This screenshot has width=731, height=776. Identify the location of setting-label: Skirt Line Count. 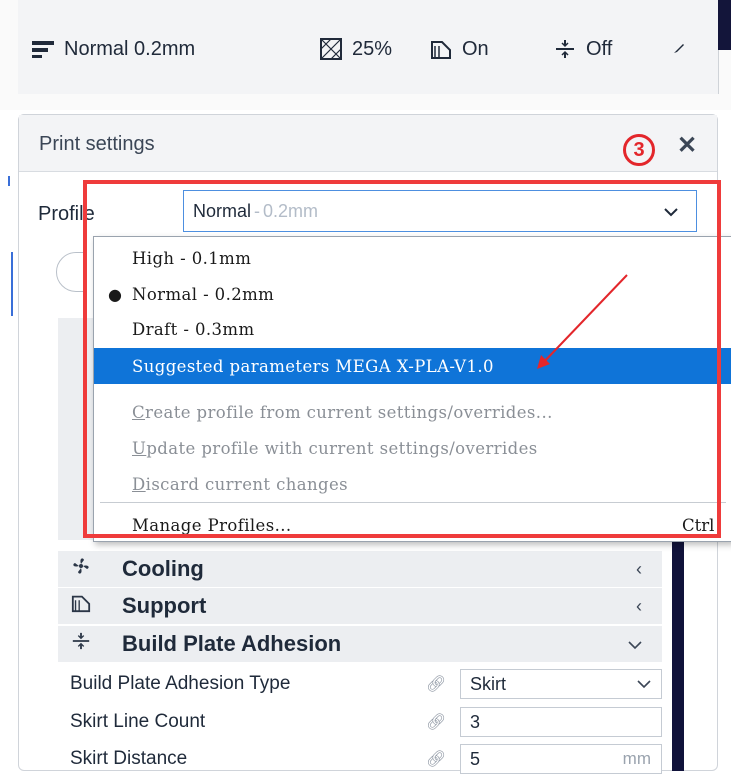
(138, 721).